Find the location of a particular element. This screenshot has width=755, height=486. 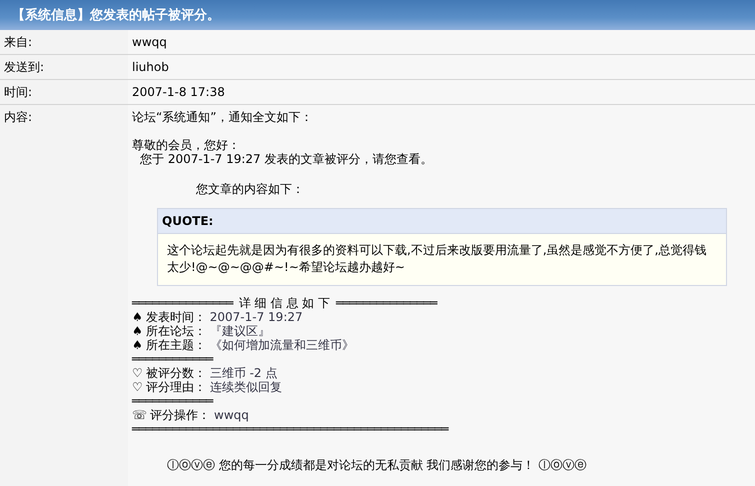

detail-label: 所在主题： is located at coordinates (176, 345).